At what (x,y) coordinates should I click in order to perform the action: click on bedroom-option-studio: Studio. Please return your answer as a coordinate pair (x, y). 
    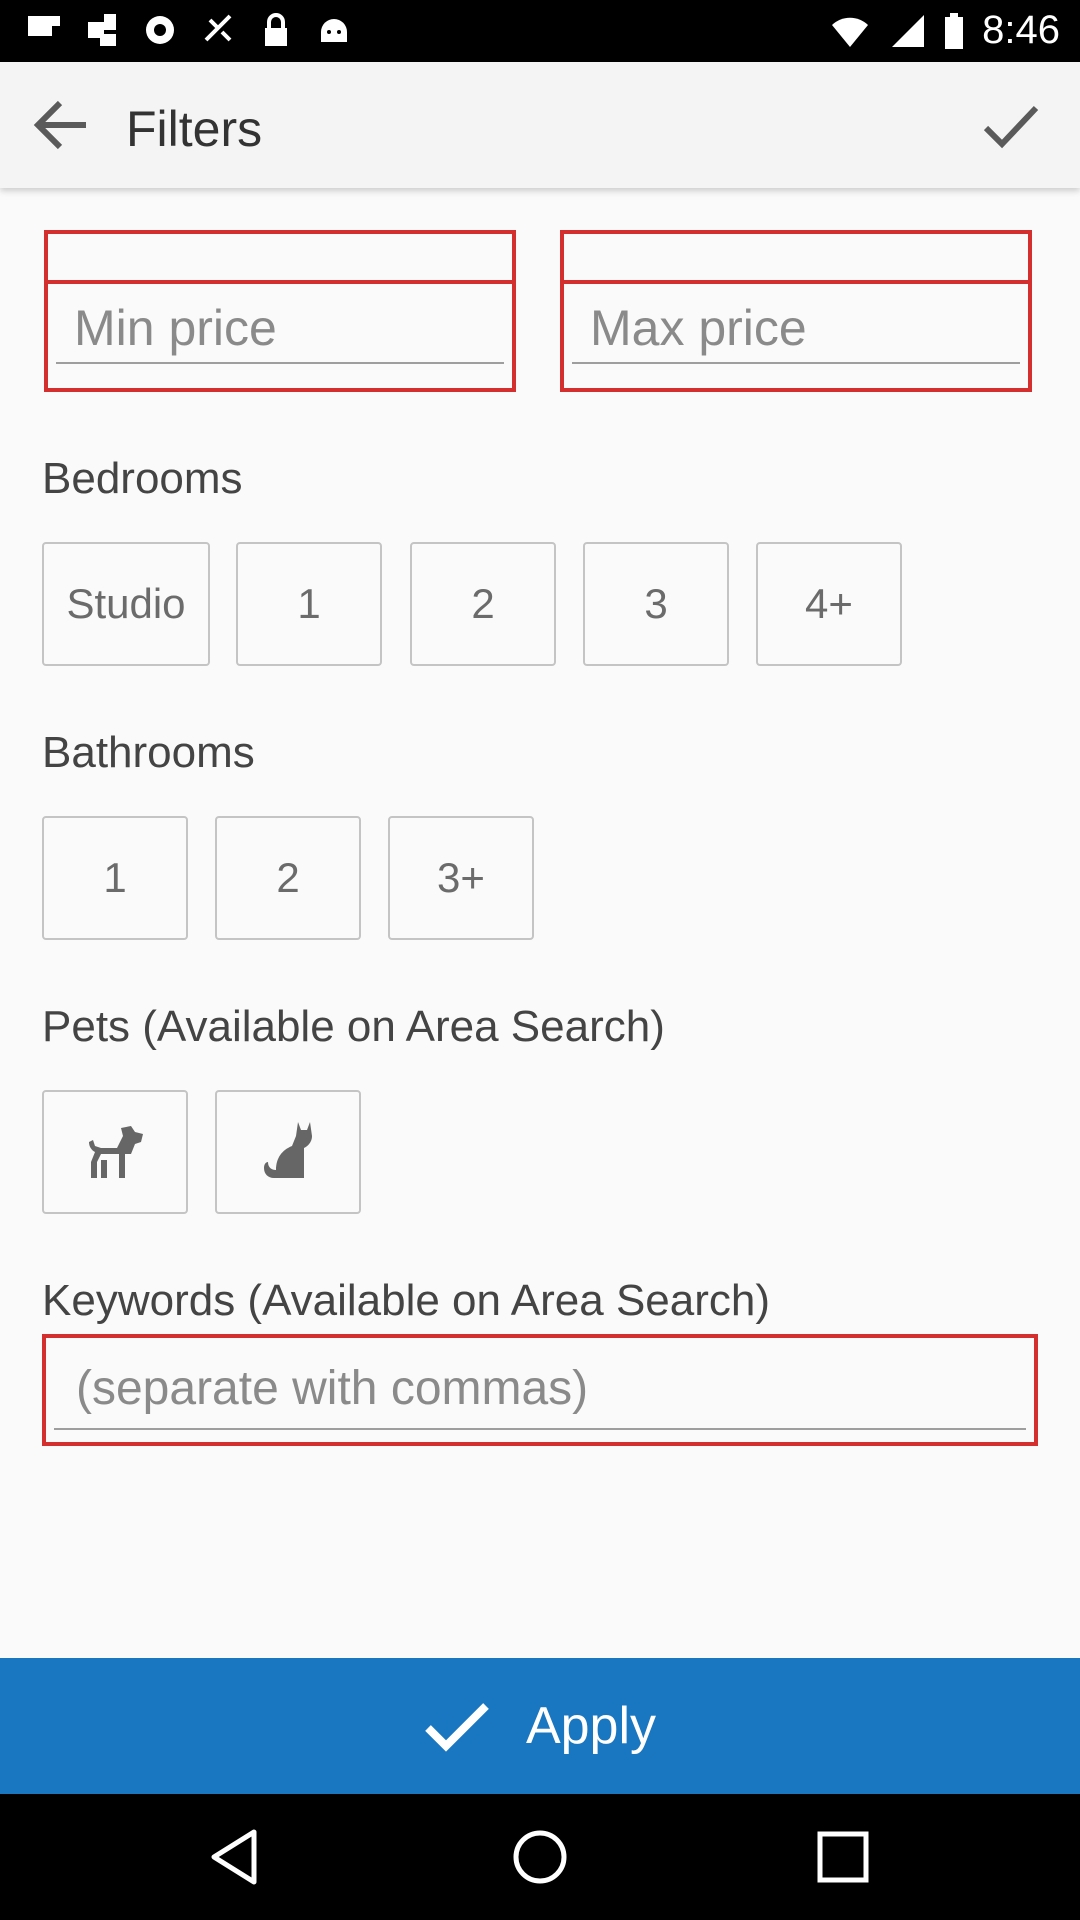
    Looking at the image, I should click on (126, 604).